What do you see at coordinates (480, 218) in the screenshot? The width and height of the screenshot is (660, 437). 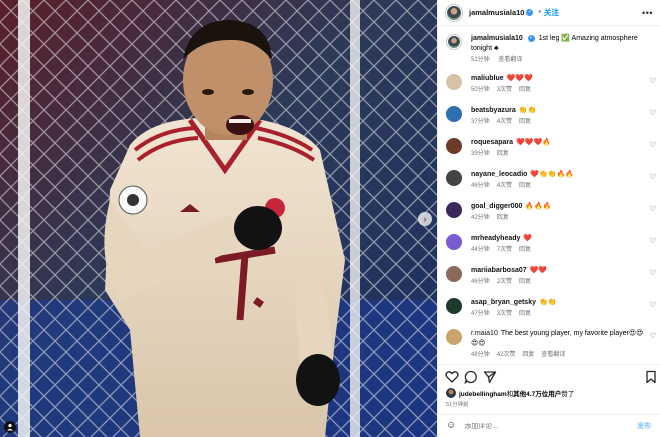 I see `comment-time: 42分钟` at bounding box center [480, 218].